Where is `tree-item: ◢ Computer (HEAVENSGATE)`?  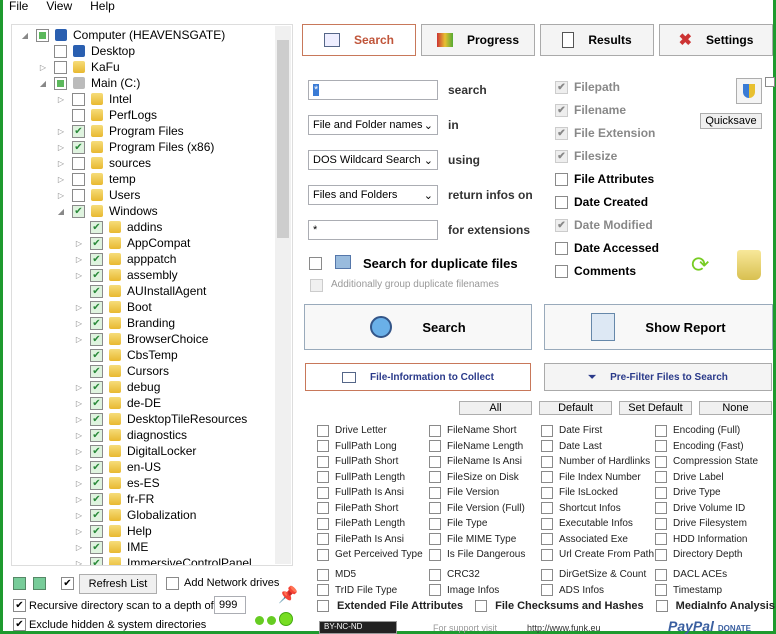 tree-item: ◢ Computer (HEAVENSGATE) is located at coordinates (122, 35).